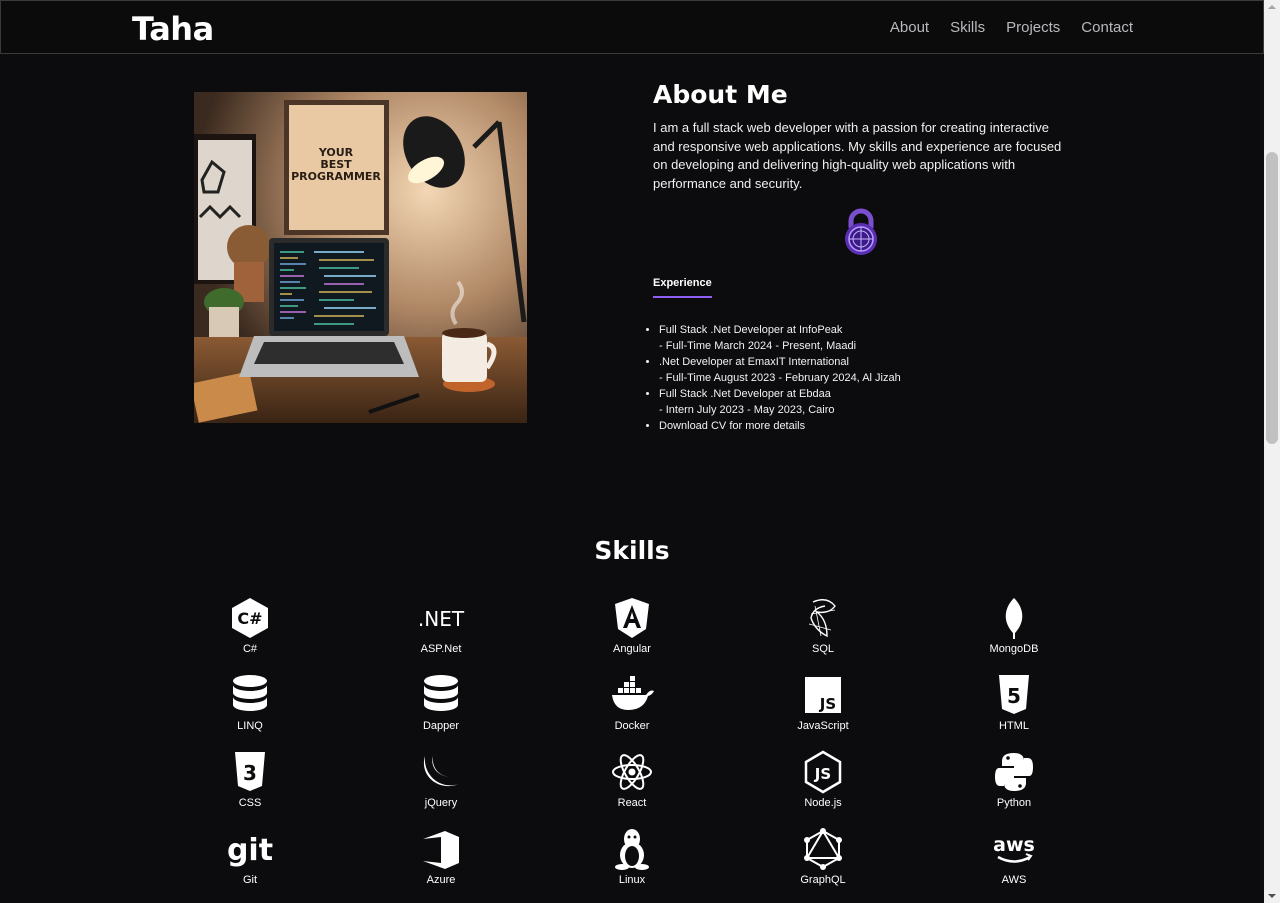  Describe the element at coordinates (745, 394) in the screenshot. I see `experience-role: Full Stack .Net Developer at Ebdaa` at that location.